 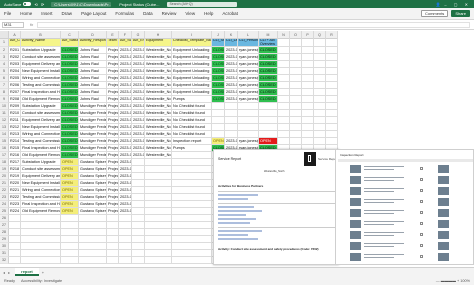 What do you see at coordinates (31, 24) in the screenshot?
I see `fx-icon: fx` at bounding box center [31, 24].